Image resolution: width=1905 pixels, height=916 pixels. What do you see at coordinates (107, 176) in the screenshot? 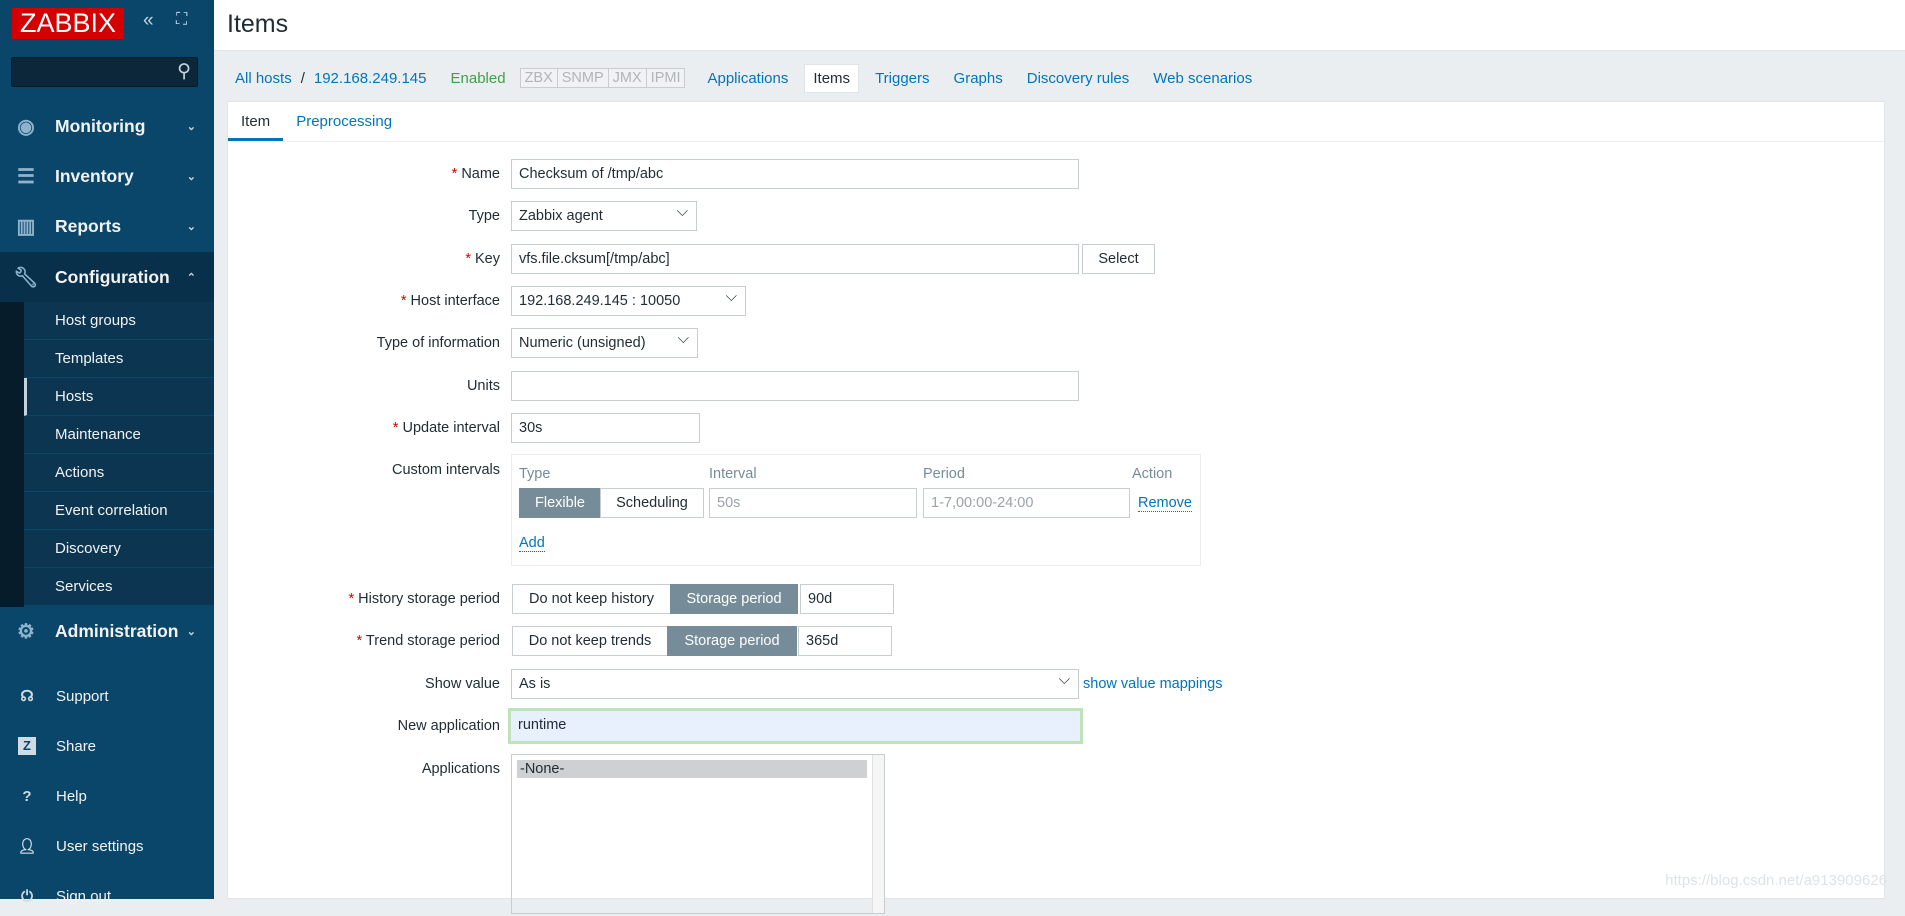
I see `menu-inventory: ☰ Inventory ⌄` at bounding box center [107, 176].